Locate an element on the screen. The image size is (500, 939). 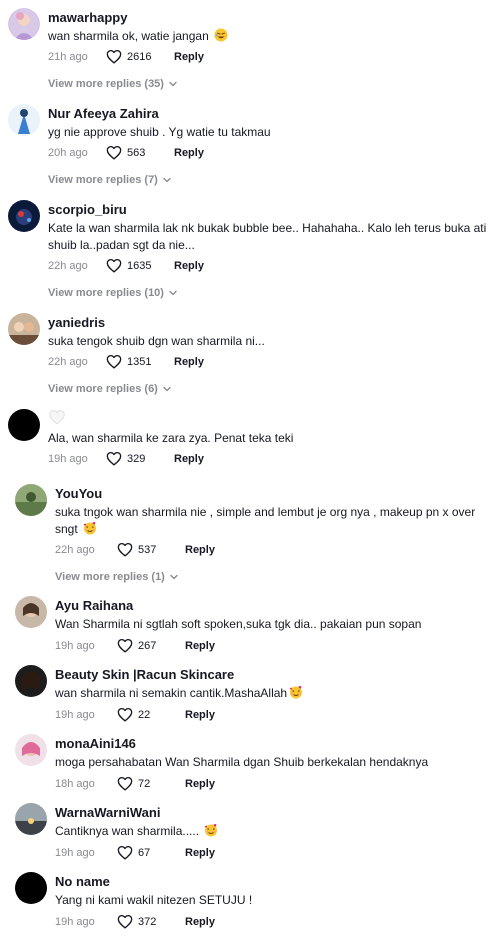
like-count: 2616 is located at coordinates (139, 56).